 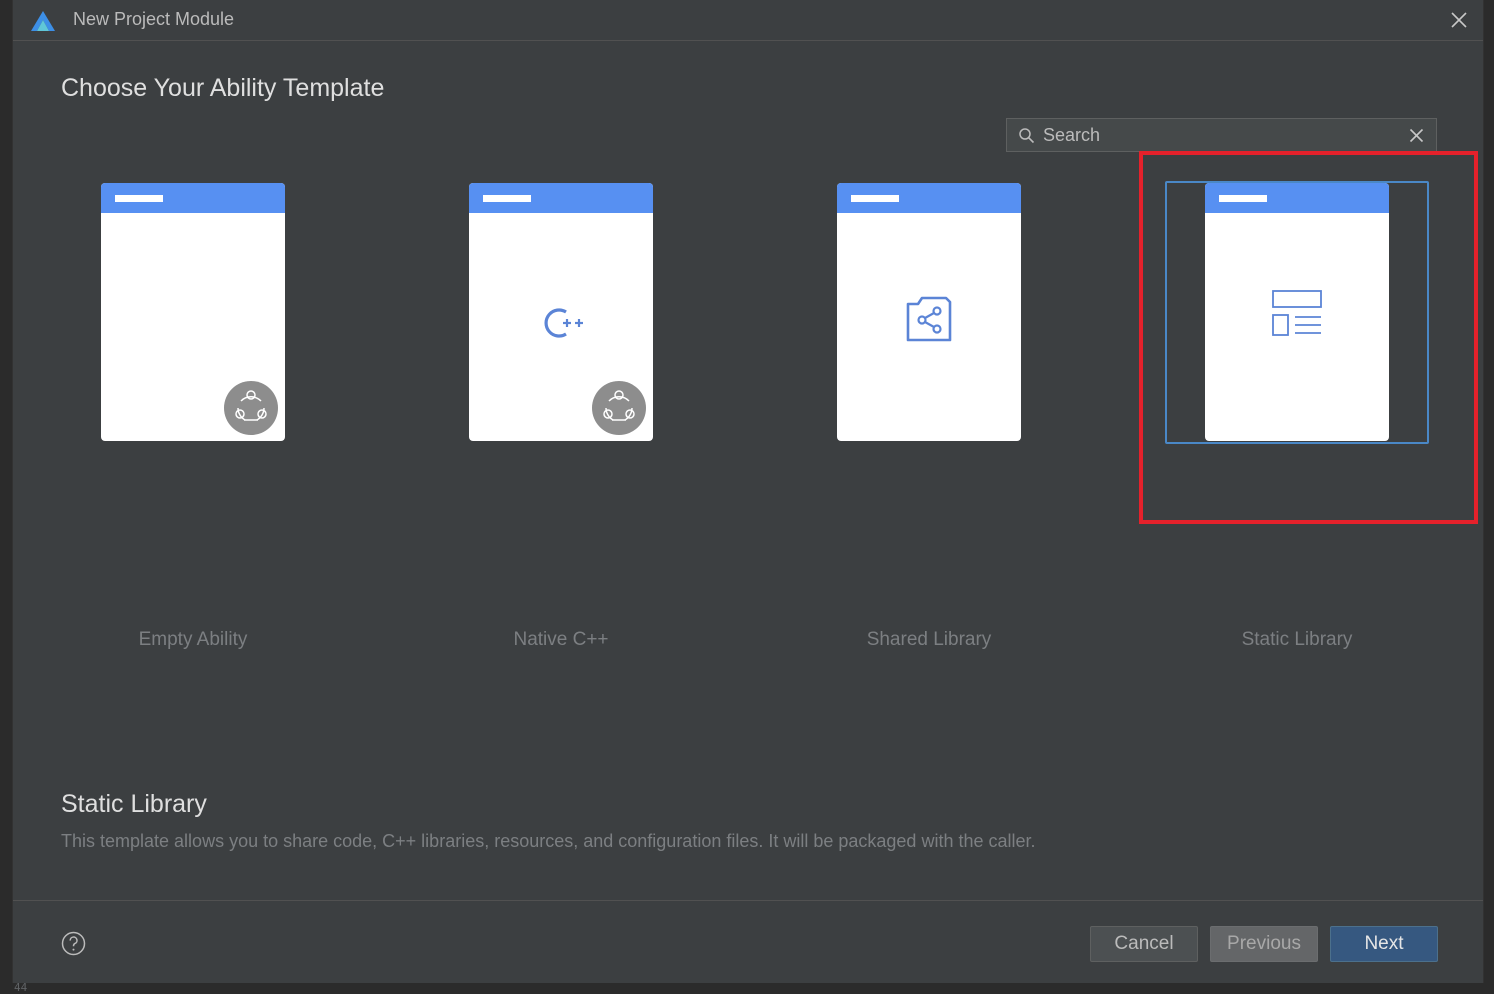 I want to click on template-shared-library: Shared Library, so click(x=929, y=416).